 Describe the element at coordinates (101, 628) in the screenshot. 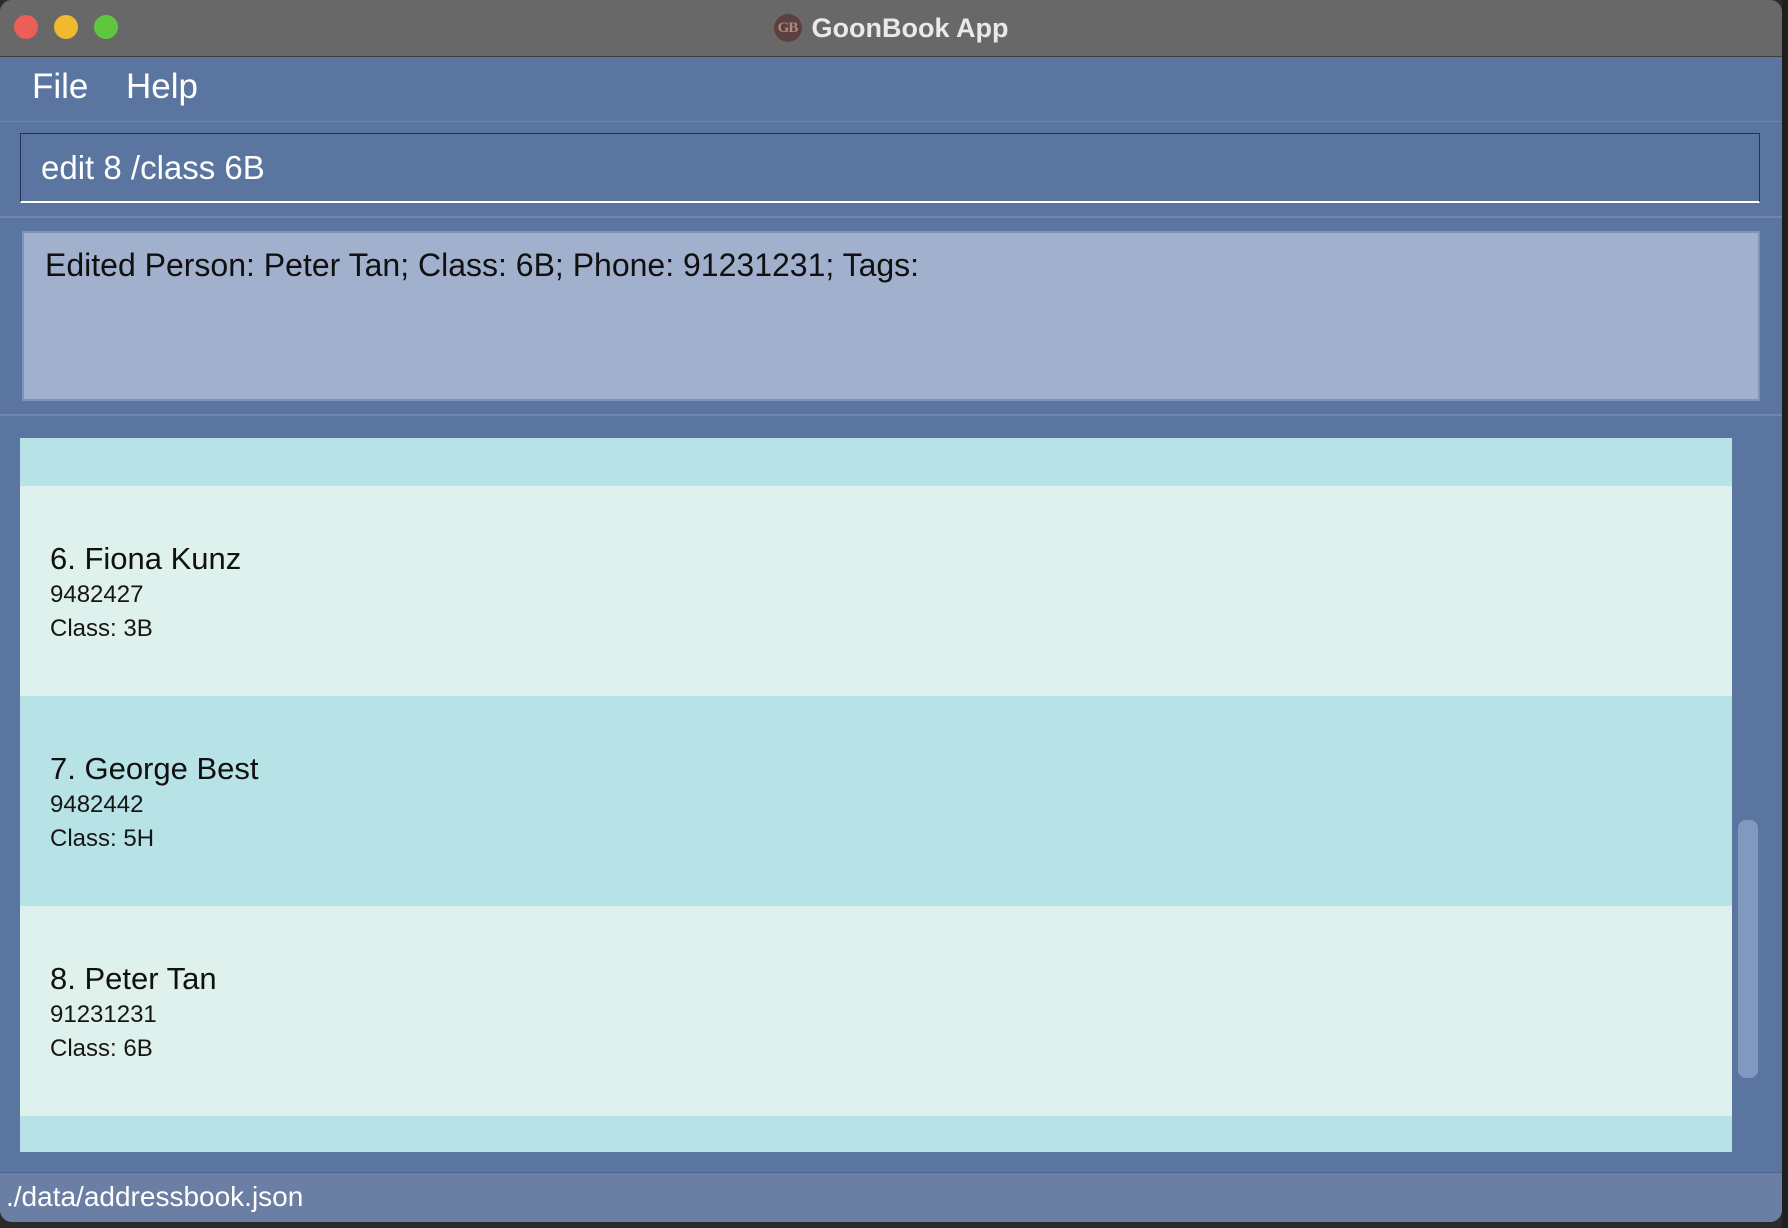

I see `person-class: Class: 3B` at that location.